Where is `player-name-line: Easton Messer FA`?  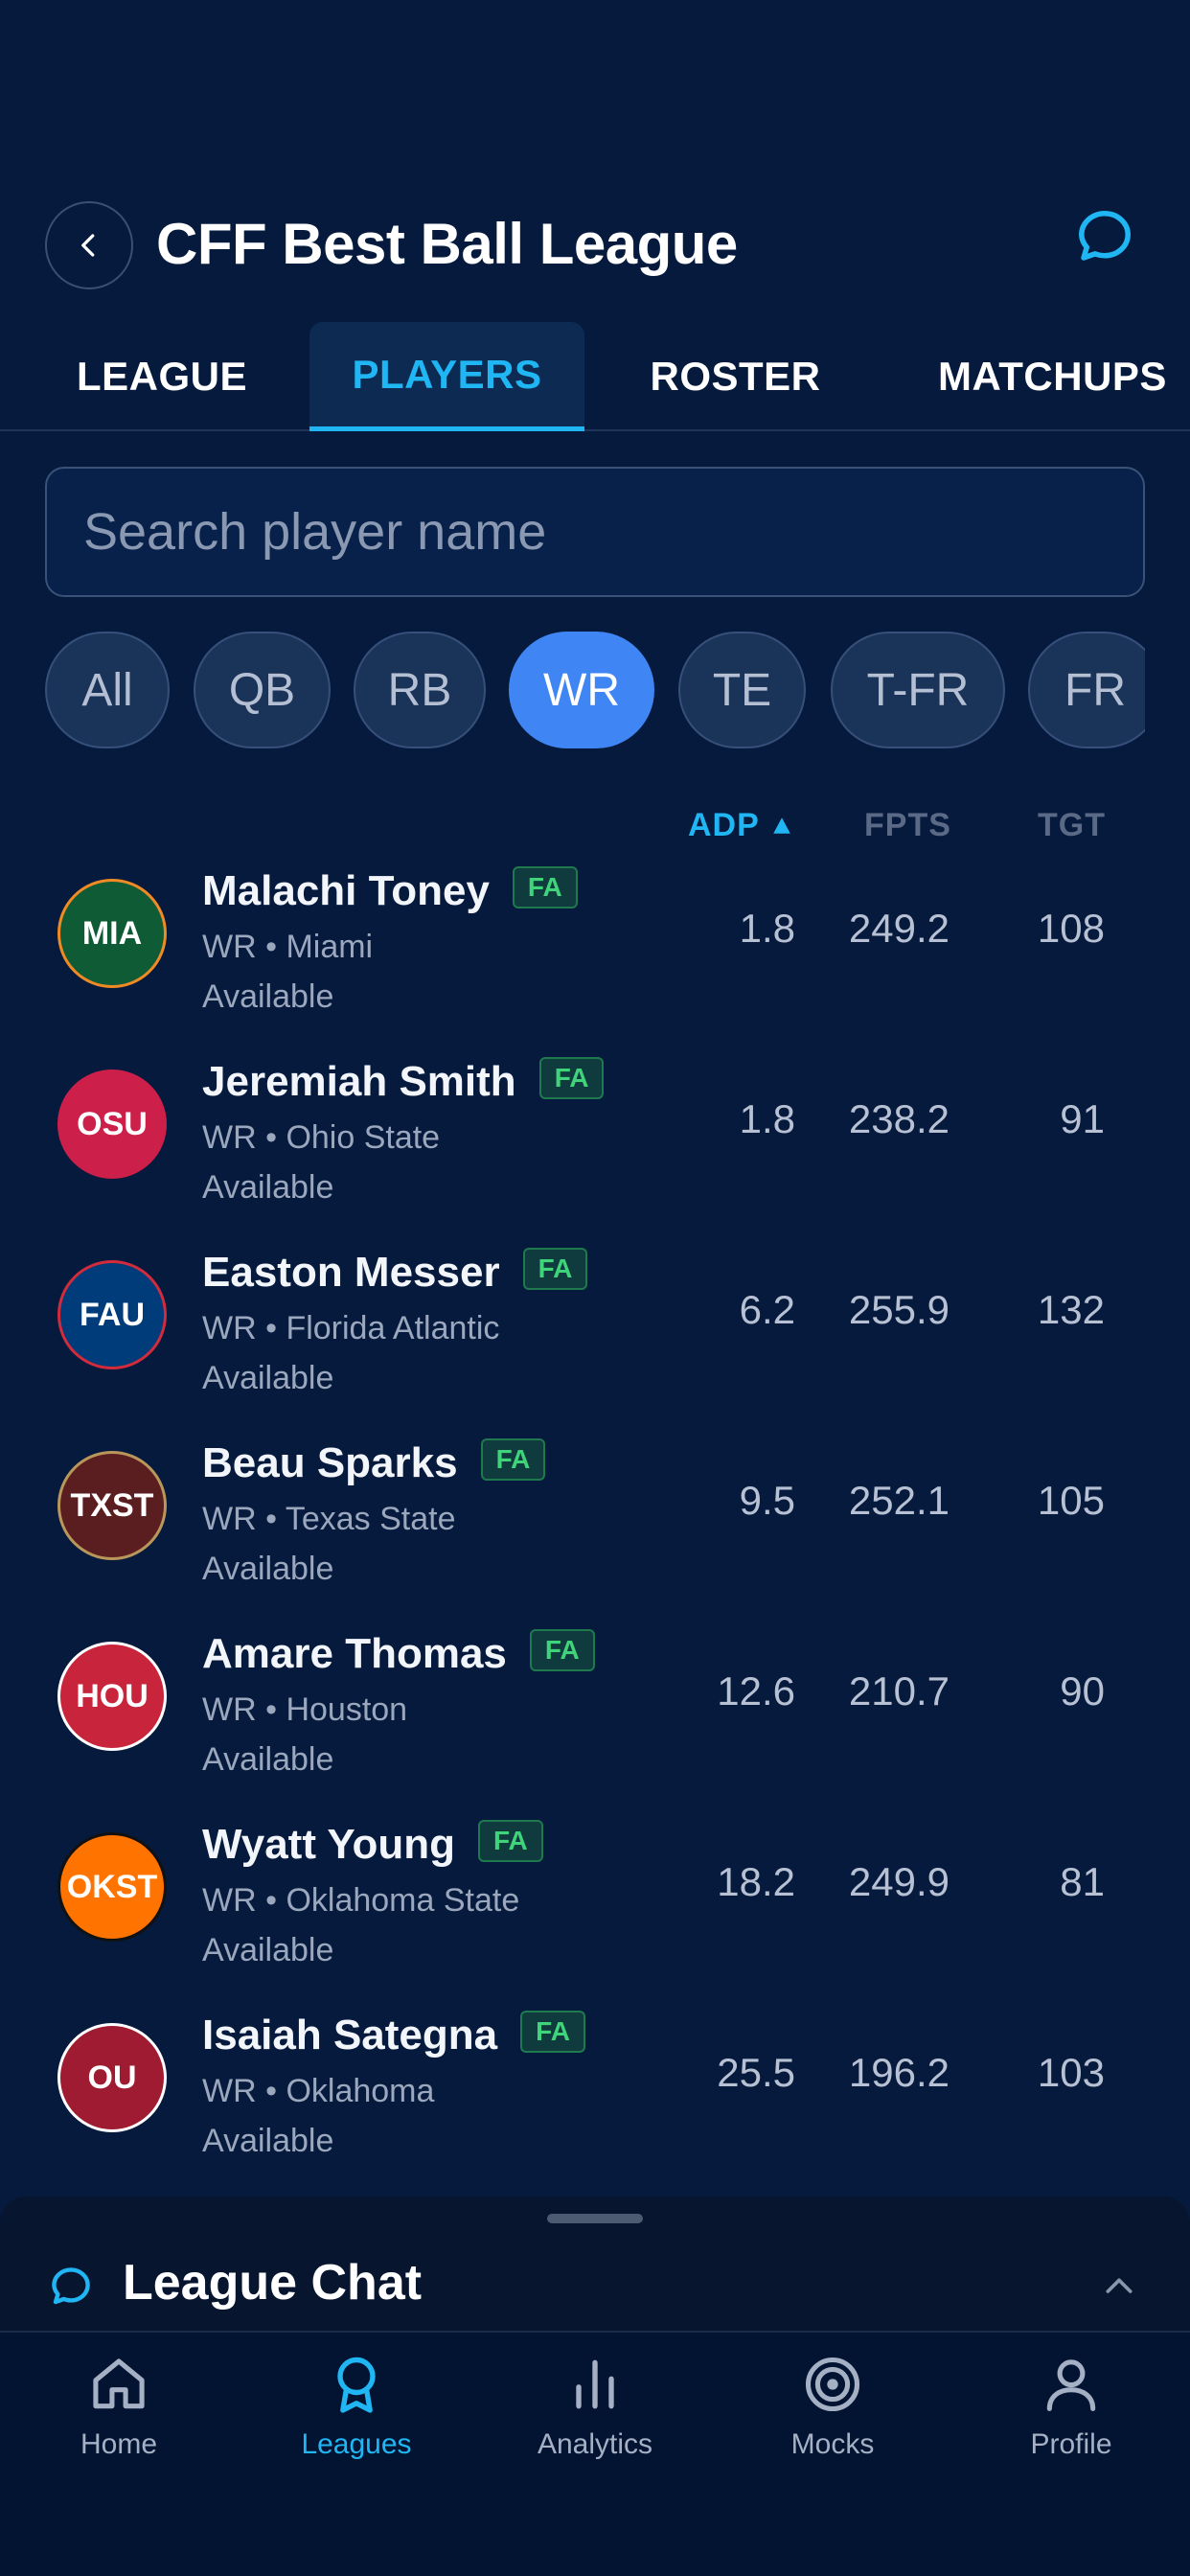
player-name-line: Easton Messer FA is located at coordinates (395, 1272).